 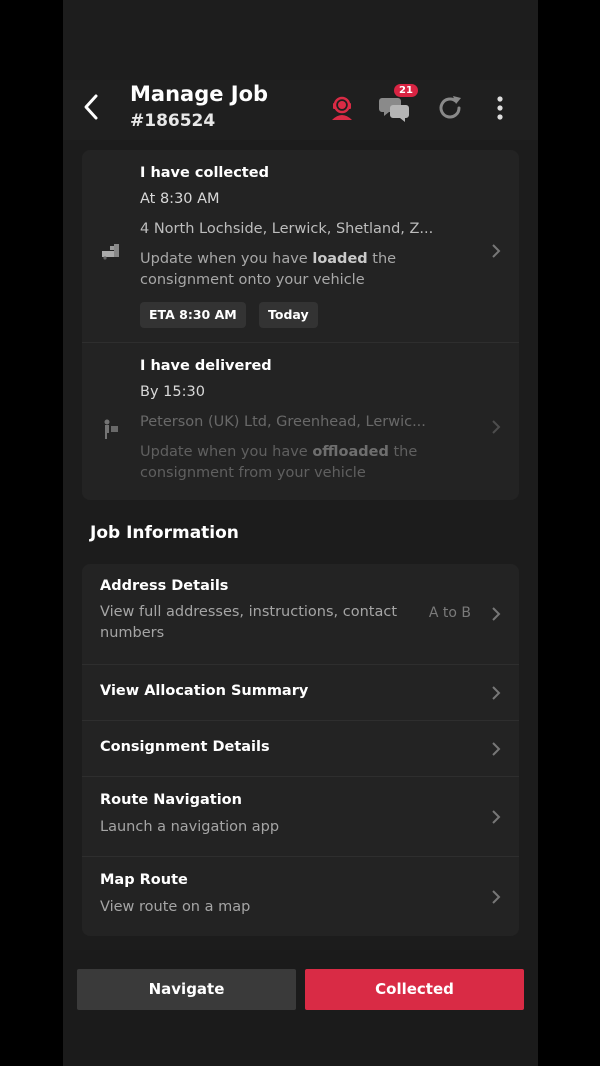 What do you see at coordinates (340, 259) in the screenshot?
I see `description-emphasis: loaded` at bounding box center [340, 259].